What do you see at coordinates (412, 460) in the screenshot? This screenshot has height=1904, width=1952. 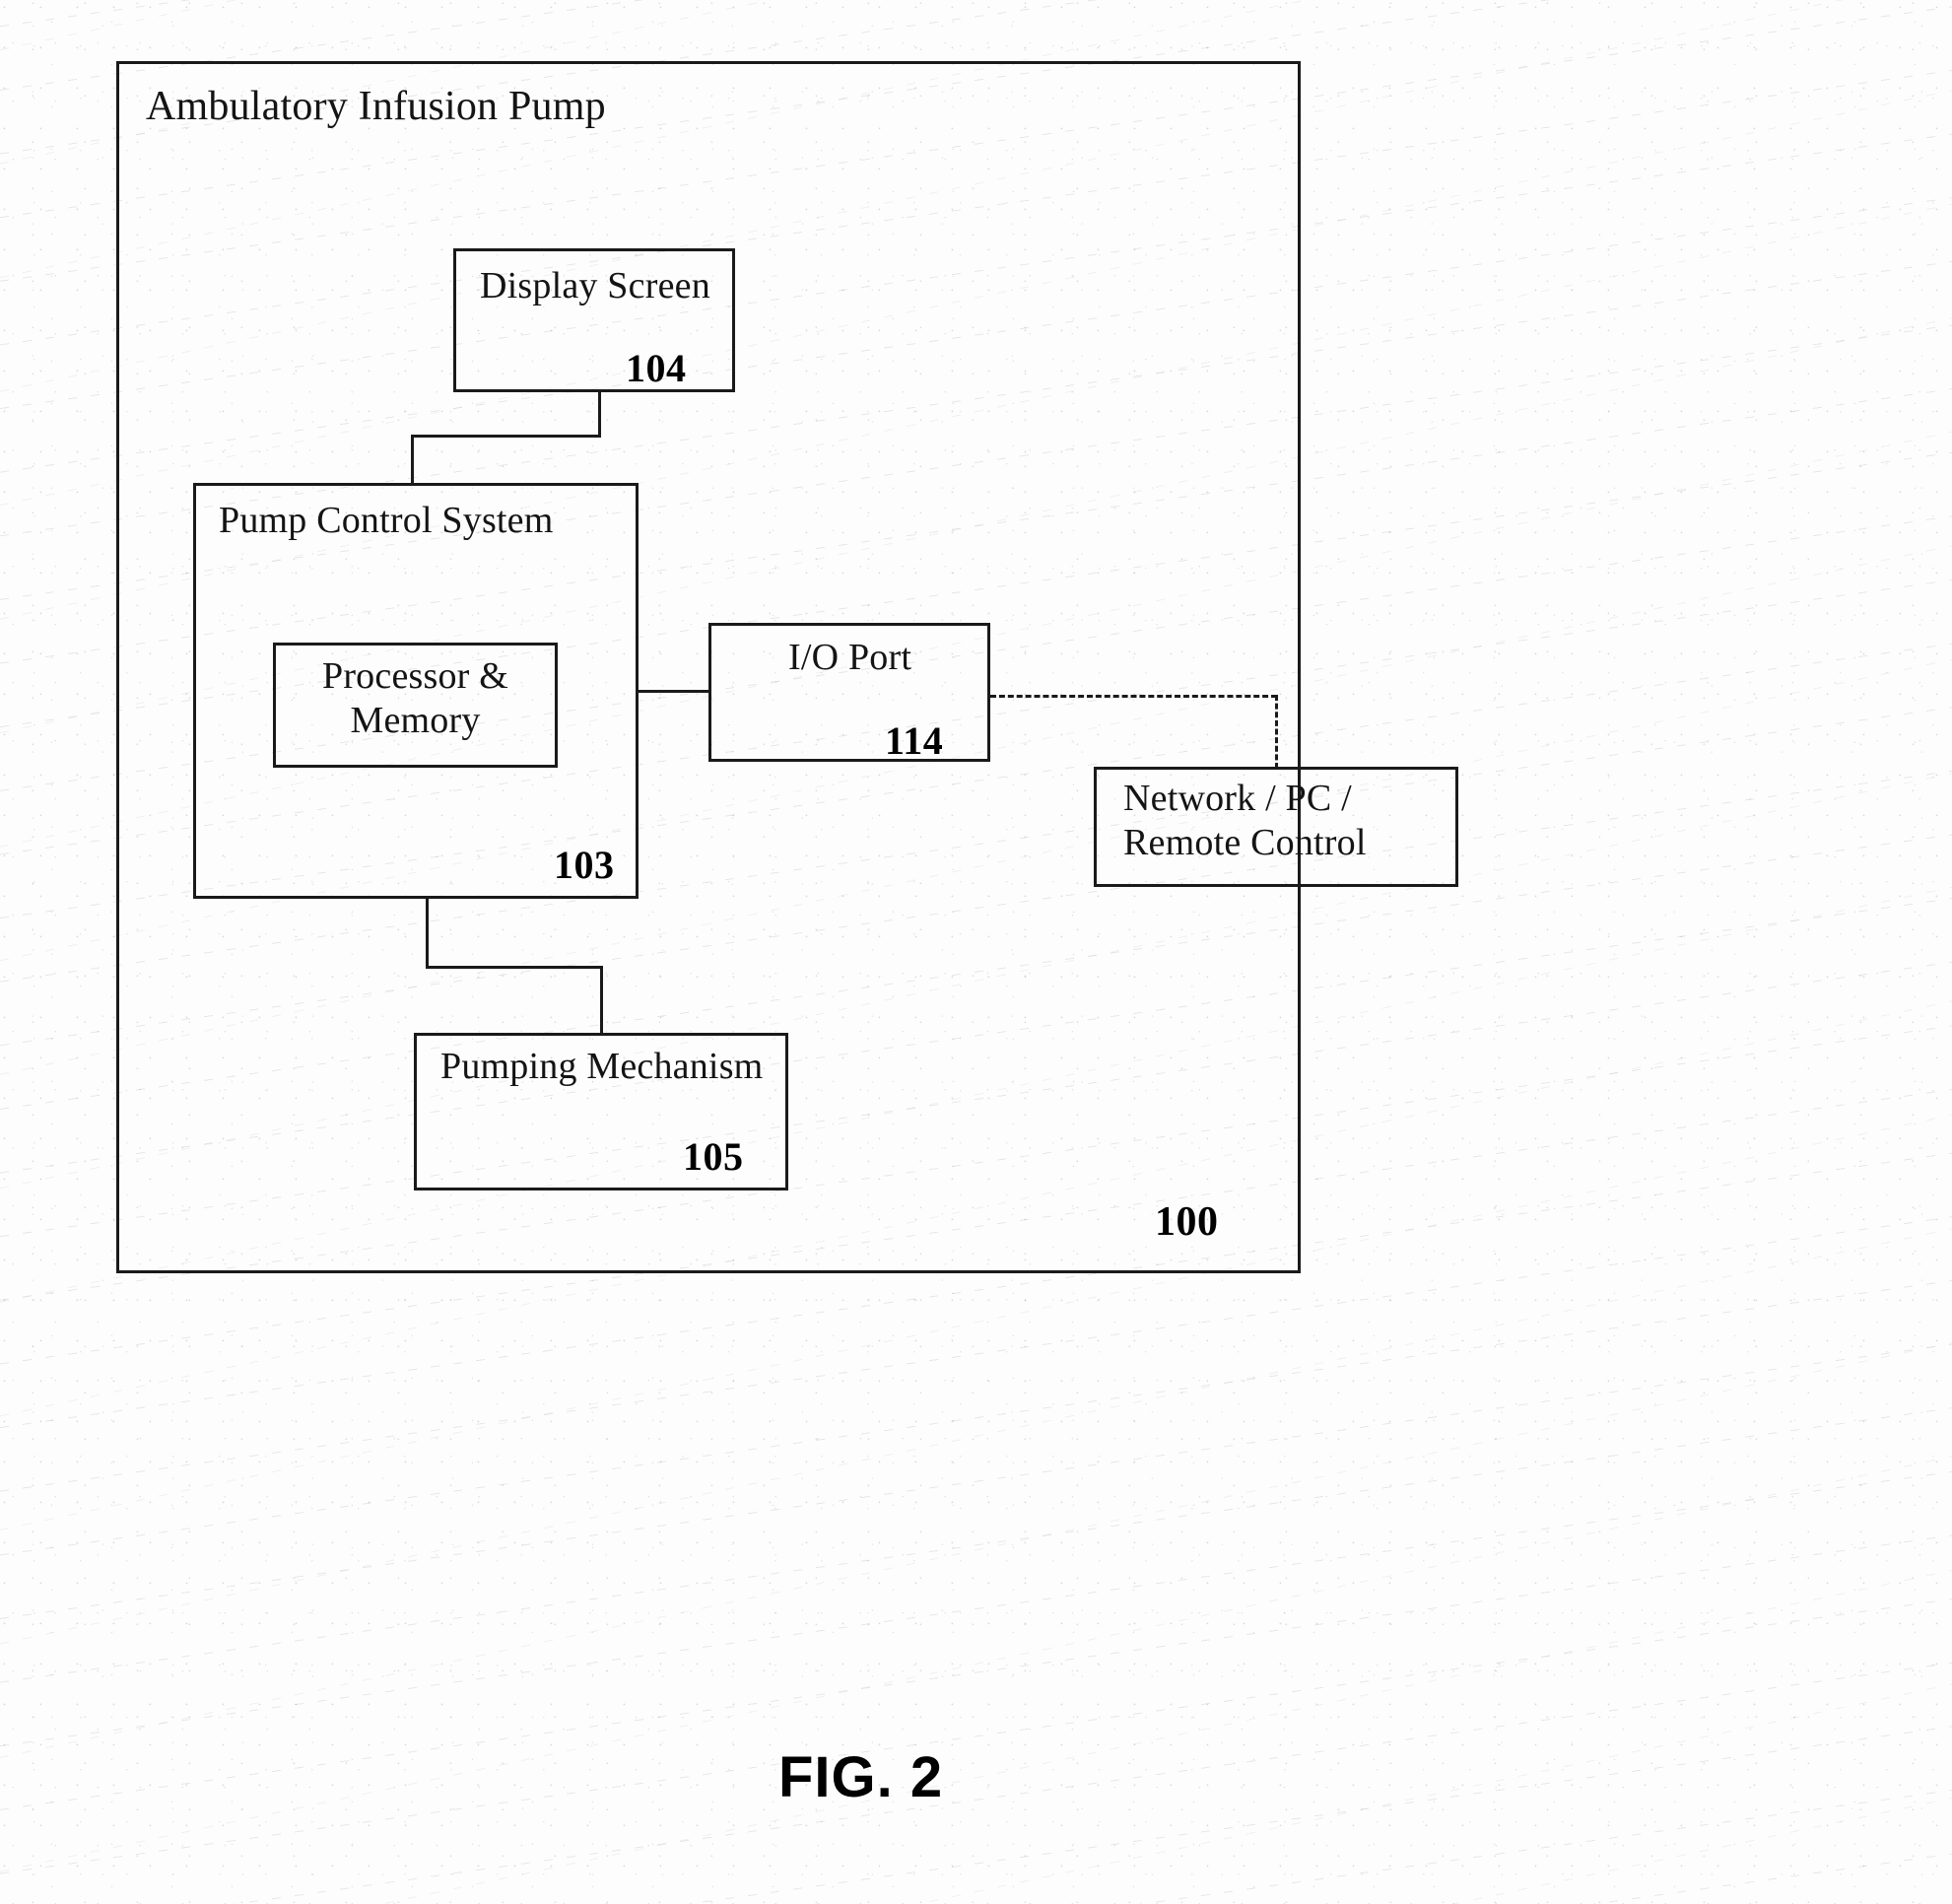 I see `connector-display-to-control-seg3` at bounding box center [412, 460].